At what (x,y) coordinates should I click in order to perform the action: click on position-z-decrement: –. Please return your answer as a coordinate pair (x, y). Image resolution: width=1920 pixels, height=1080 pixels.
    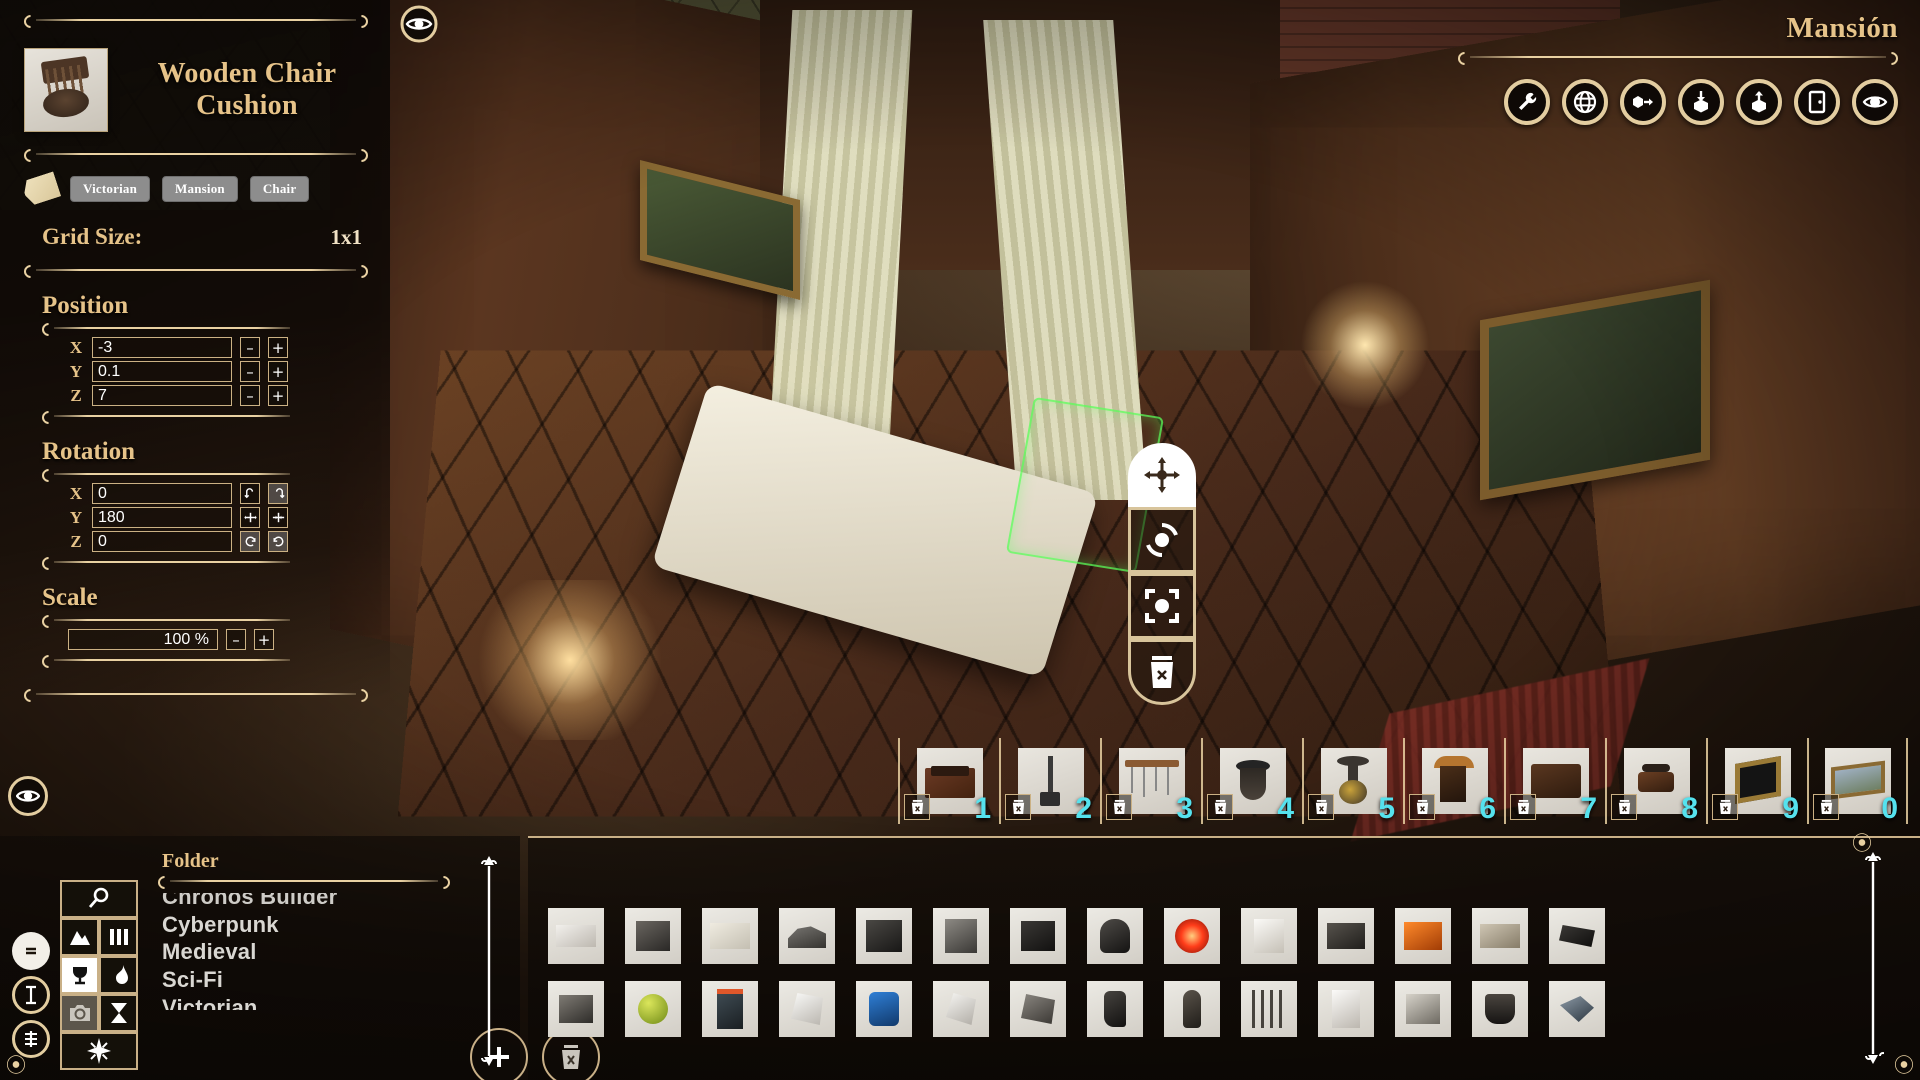
    Looking at the image, I should click on (250, 395).